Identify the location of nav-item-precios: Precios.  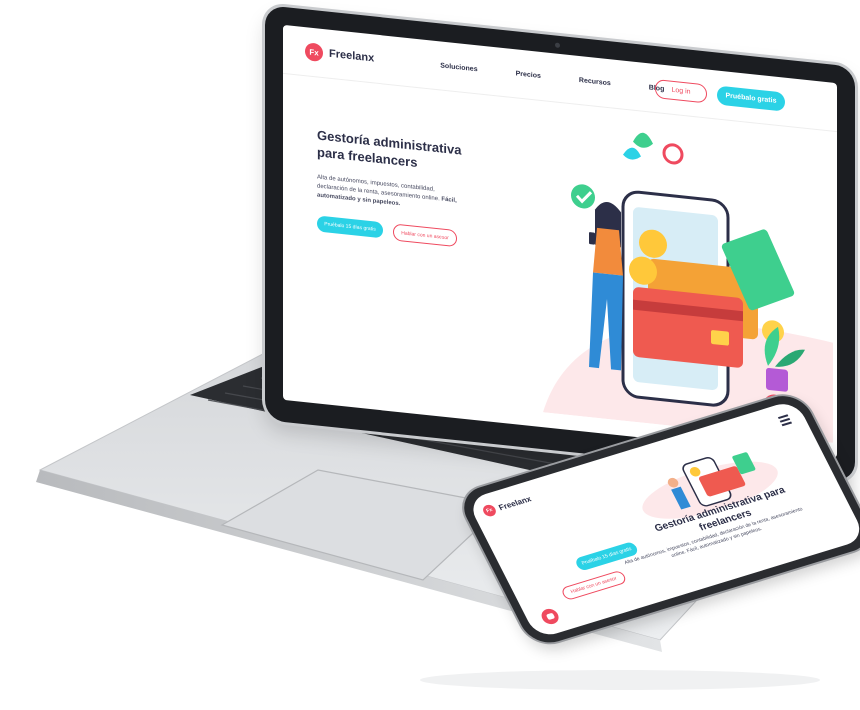
(528, 75).